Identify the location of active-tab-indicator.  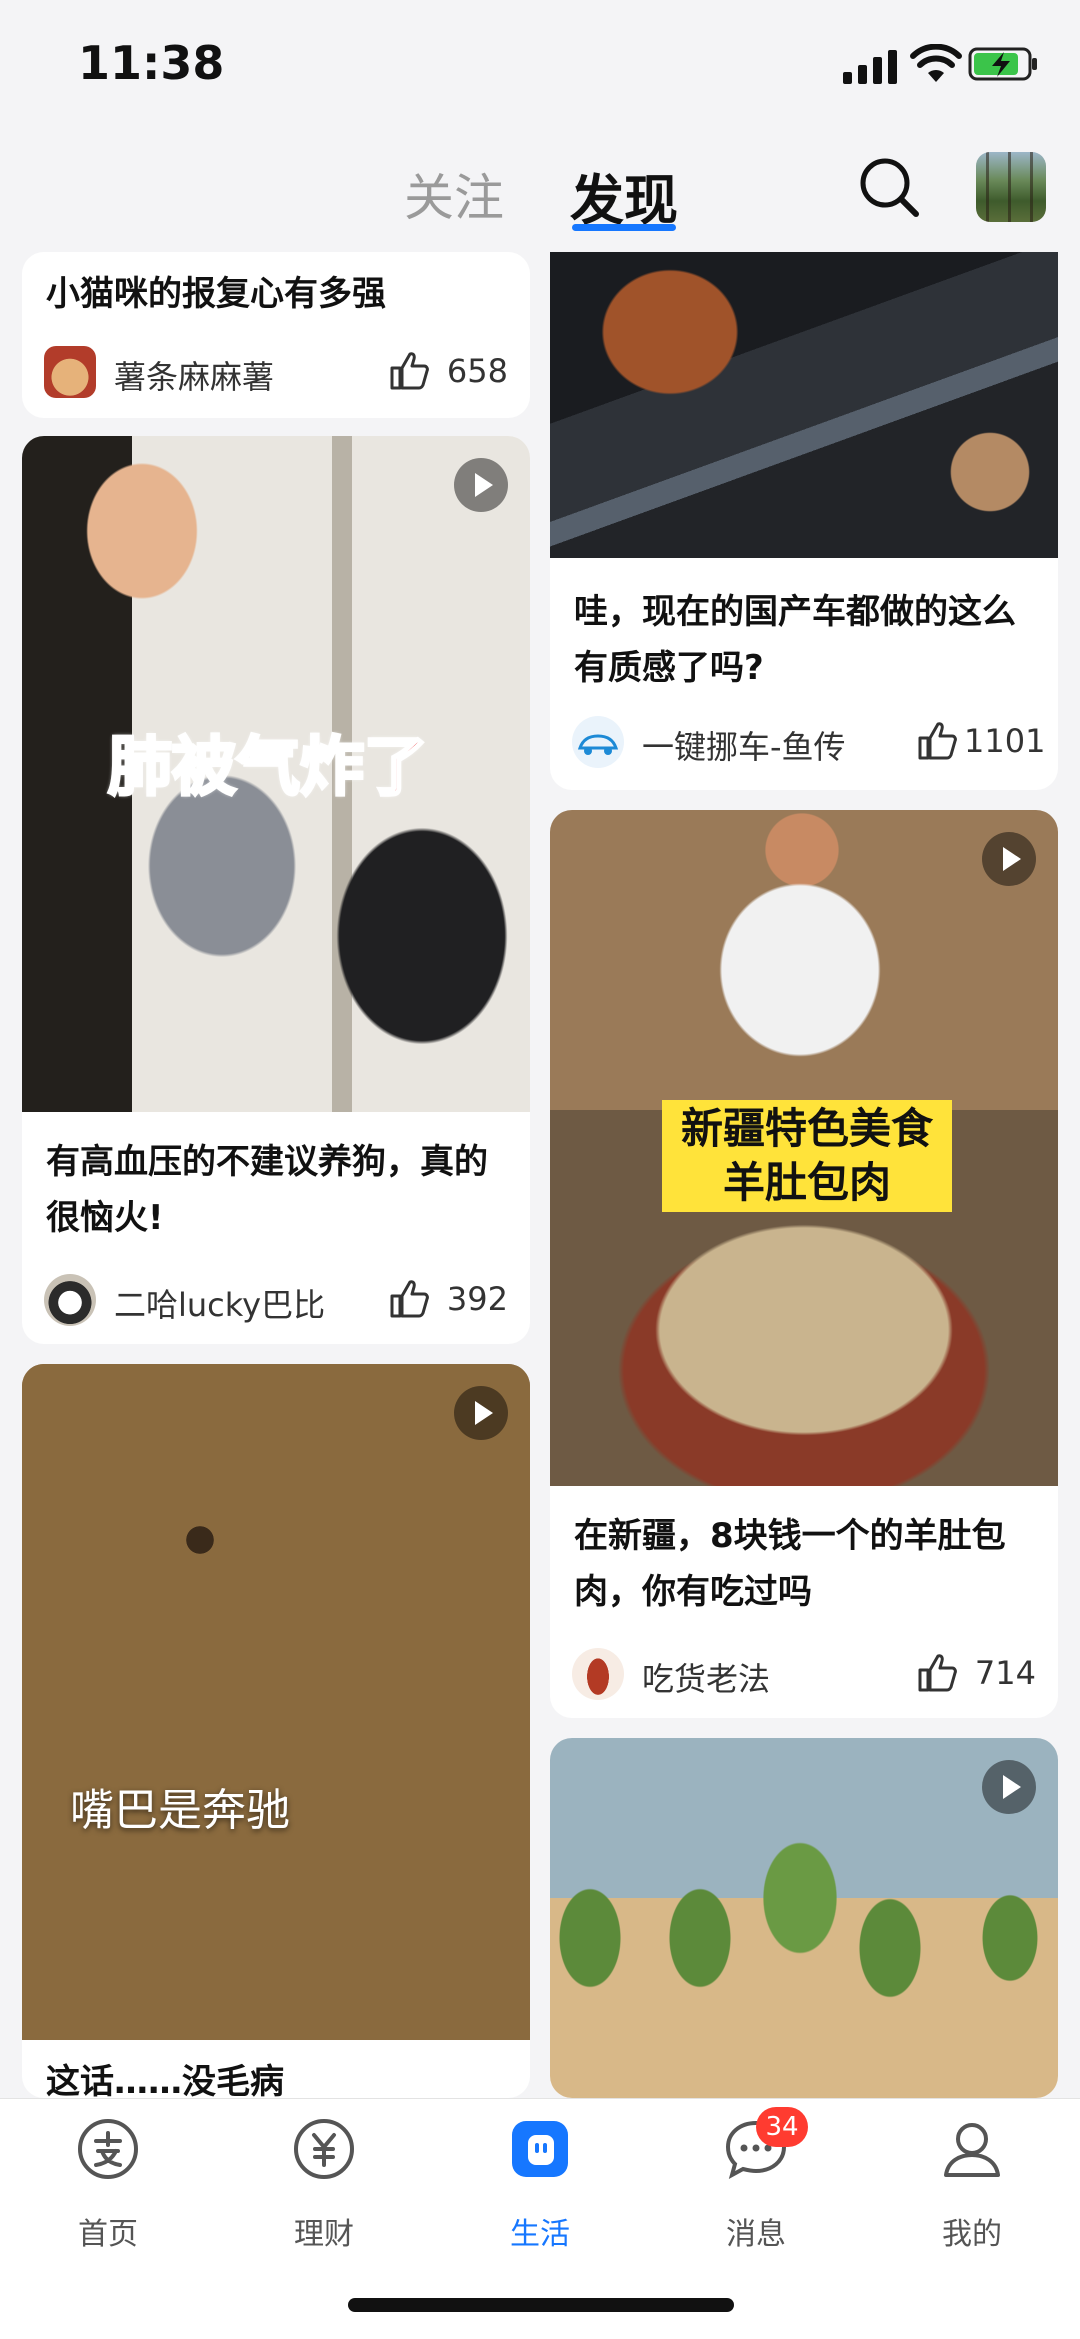
(624, 227).